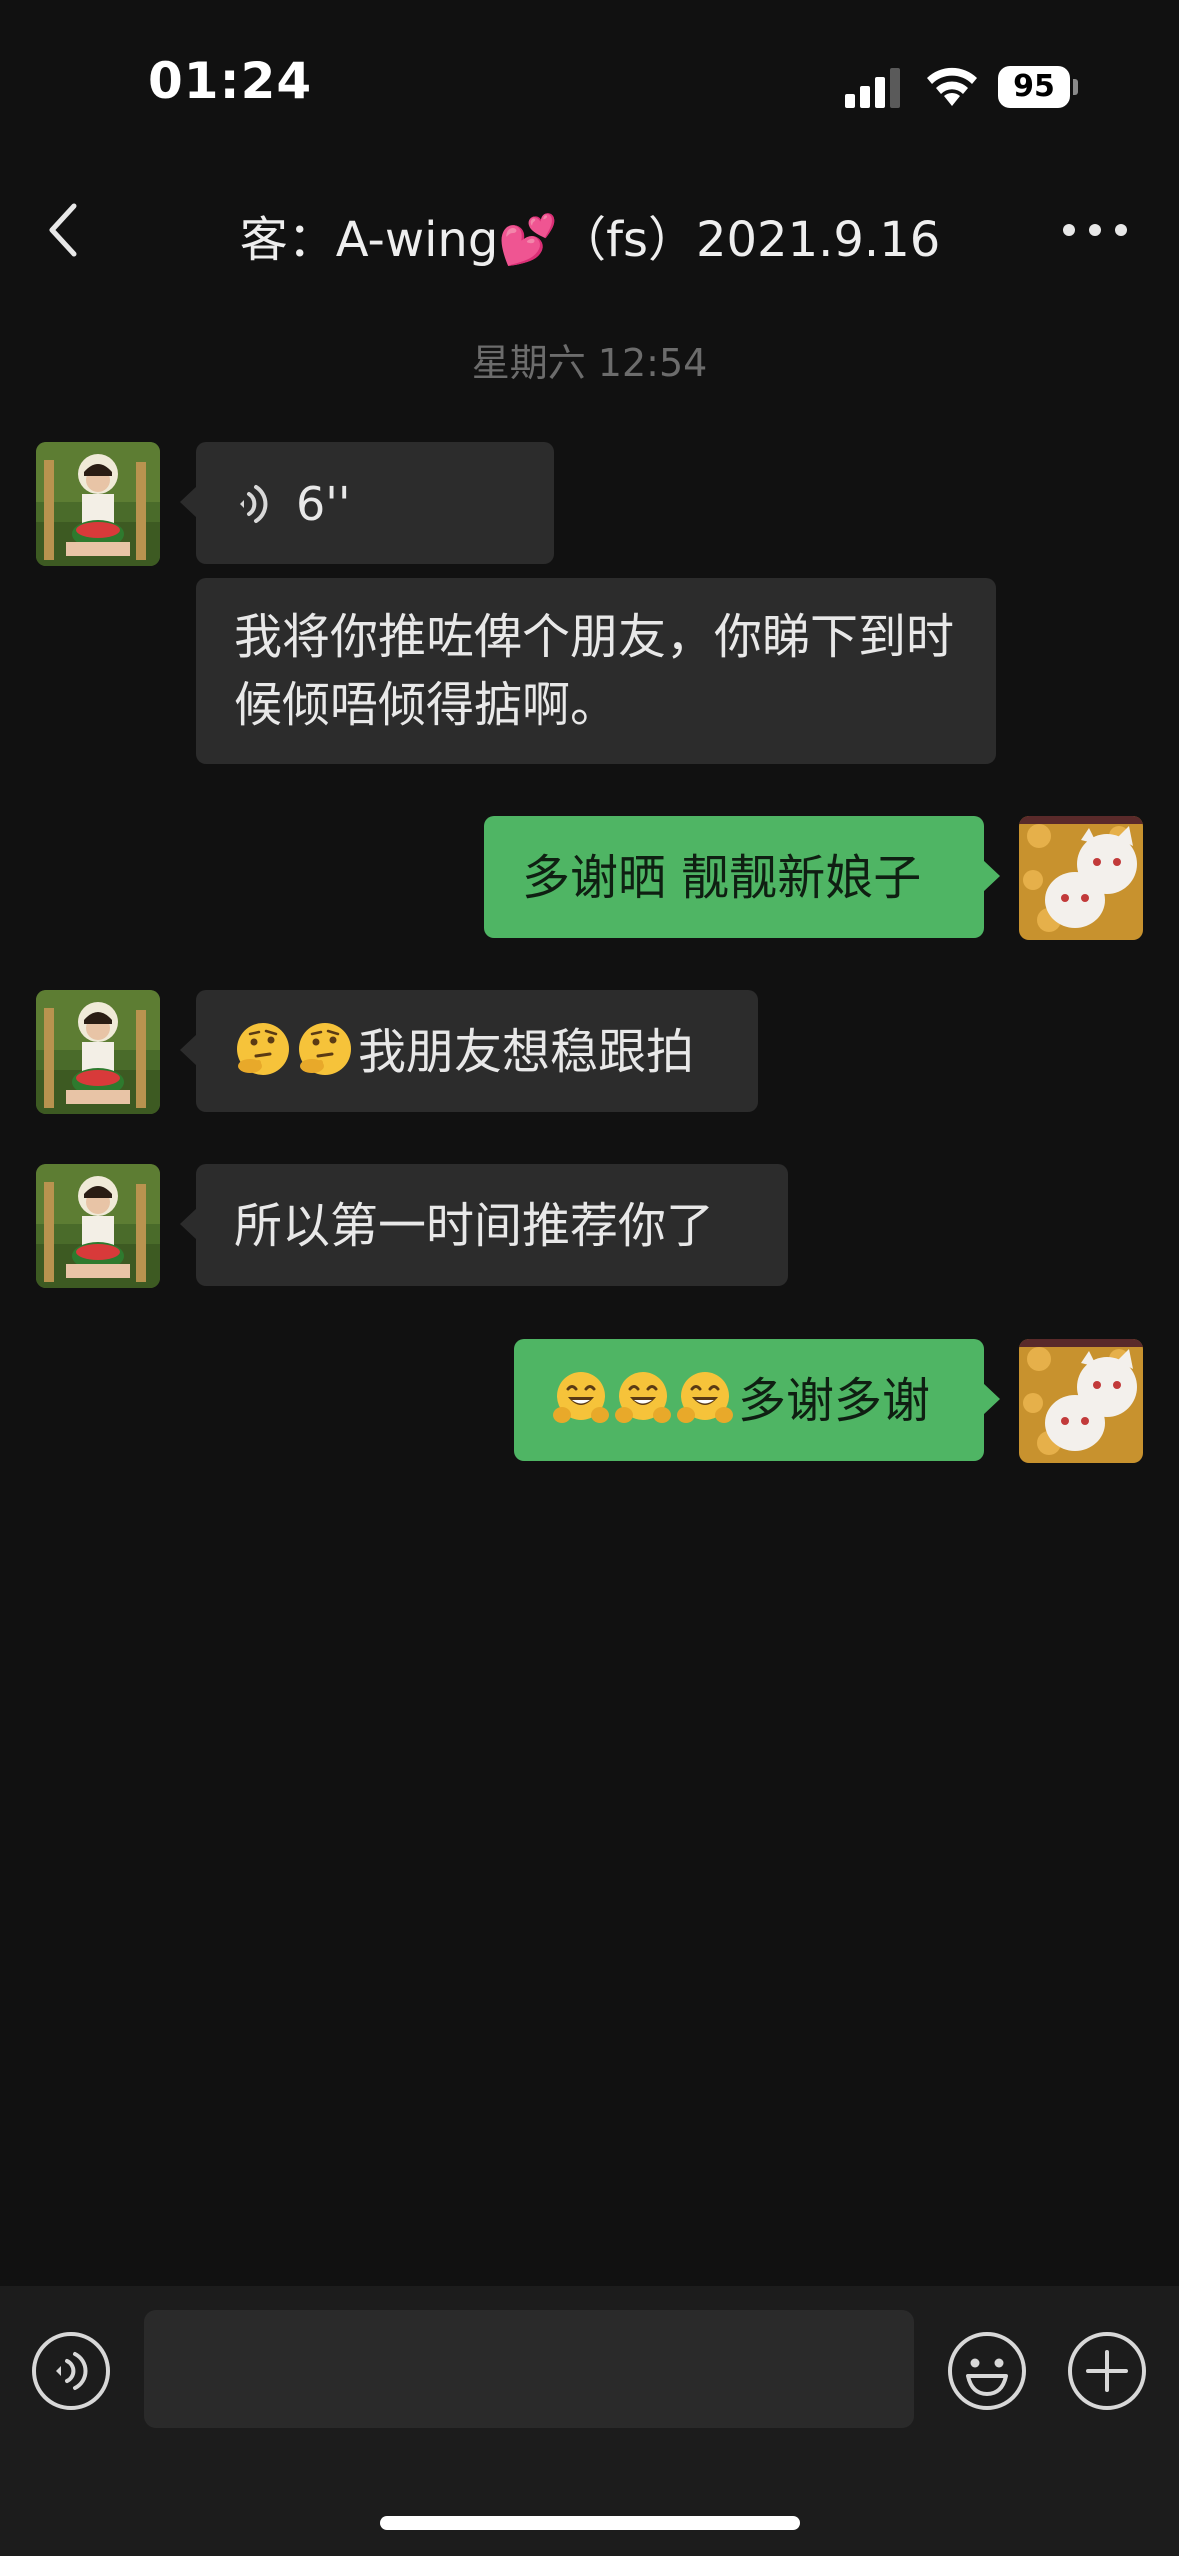  I want to click on chat-timestamp: 星期六 12:54, so click(589, 363).